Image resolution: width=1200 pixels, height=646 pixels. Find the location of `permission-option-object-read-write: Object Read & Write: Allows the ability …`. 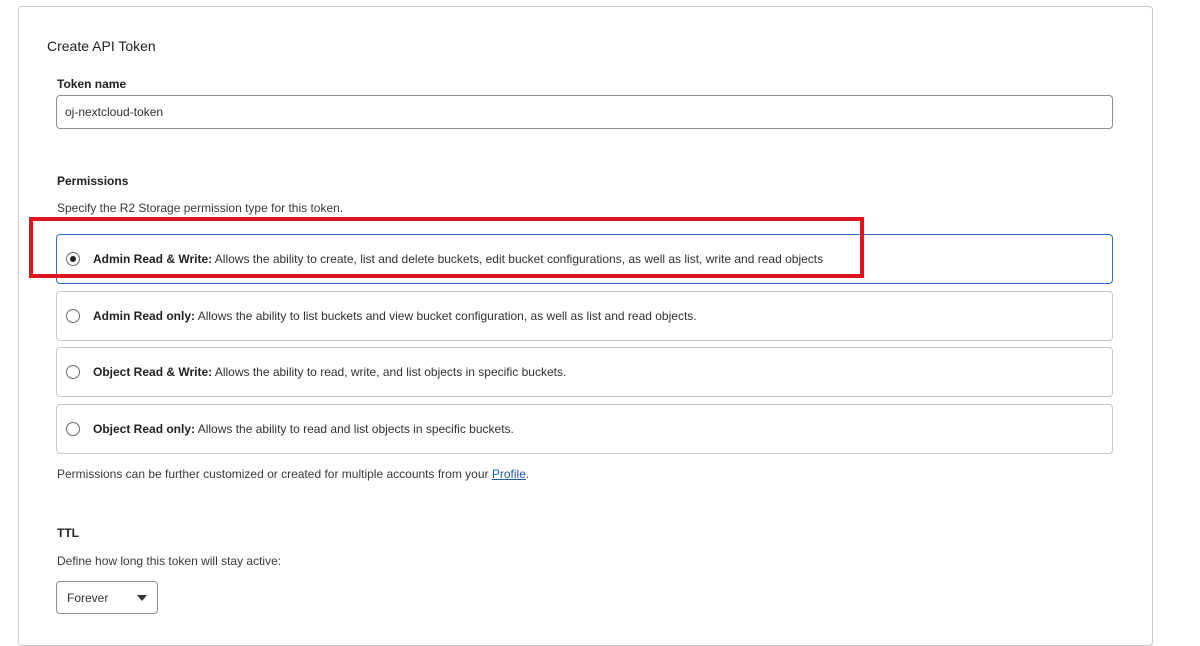

permission-option-object-read-write: Object Read & Write: Allows the ability … is located at coordinates (584, 372).